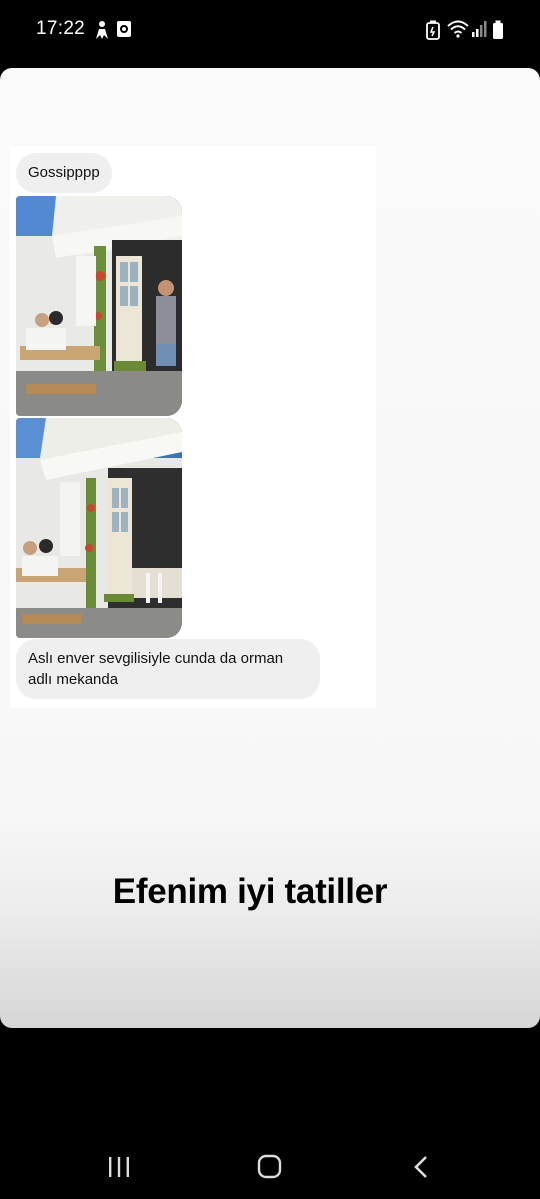 The image size is (540, 1199). I want to click on person-notification-icon, so click(102, 32).